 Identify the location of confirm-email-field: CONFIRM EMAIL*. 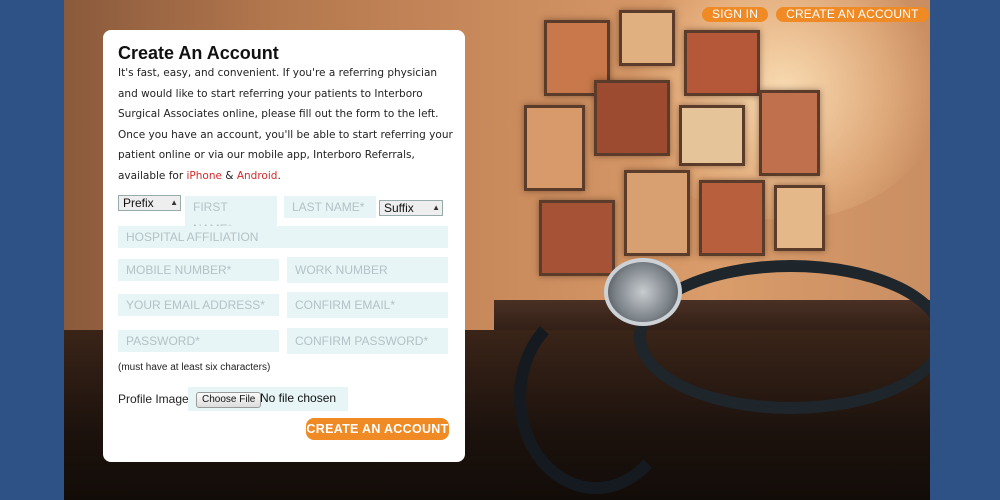
(367, 305).